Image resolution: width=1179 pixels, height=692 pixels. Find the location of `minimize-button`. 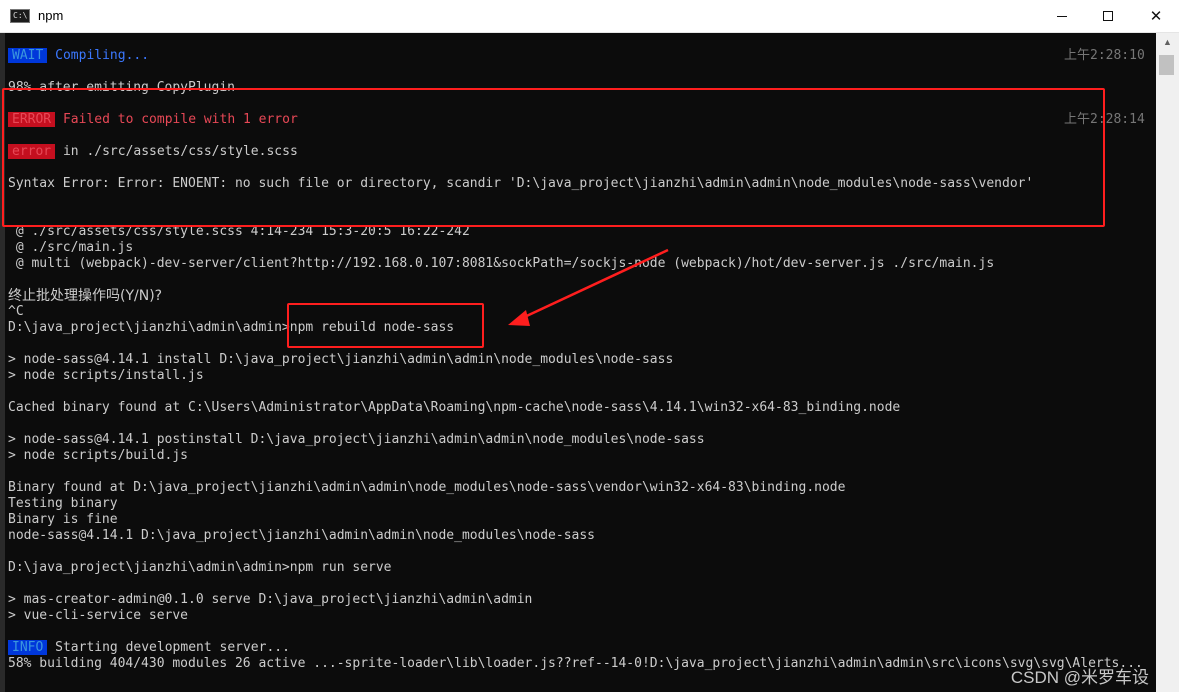

minimize-button is located at coordinates (1062, 16).